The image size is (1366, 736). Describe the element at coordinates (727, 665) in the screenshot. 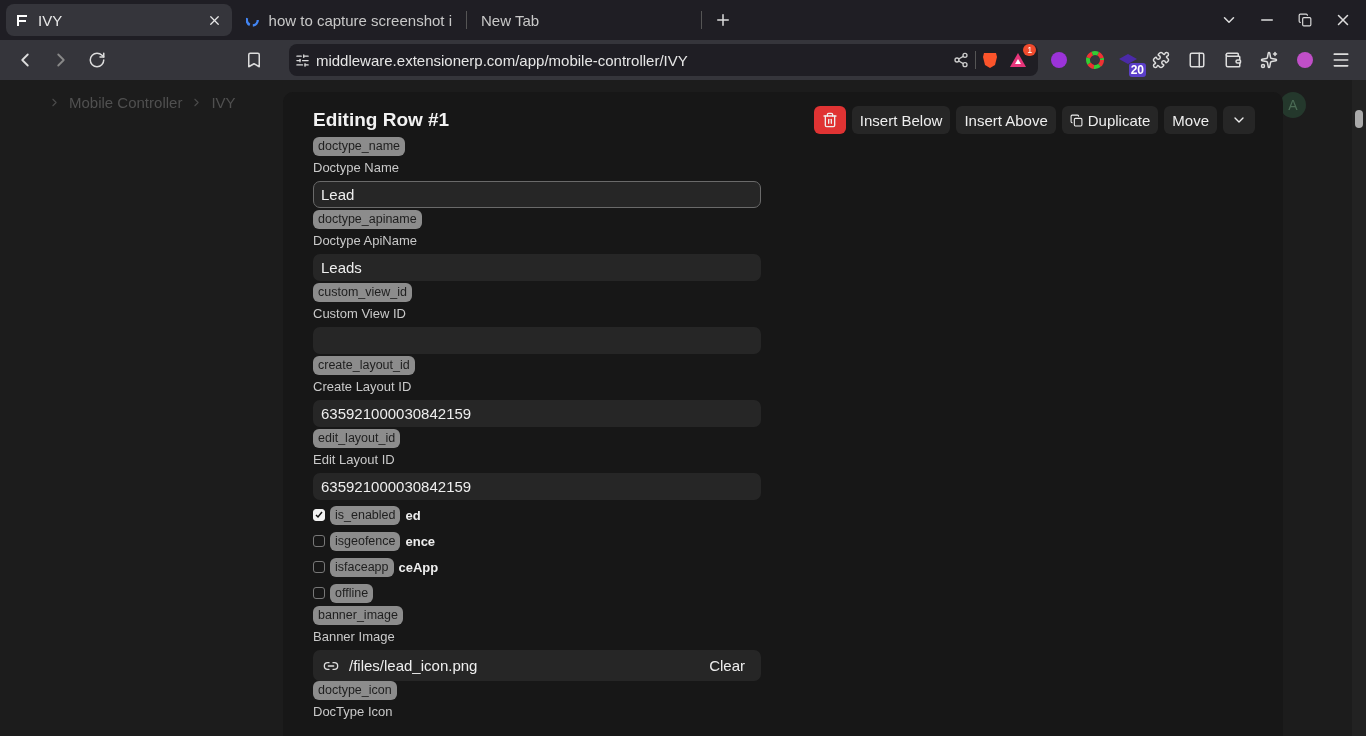

I see `clear-button: Clear` at that location.